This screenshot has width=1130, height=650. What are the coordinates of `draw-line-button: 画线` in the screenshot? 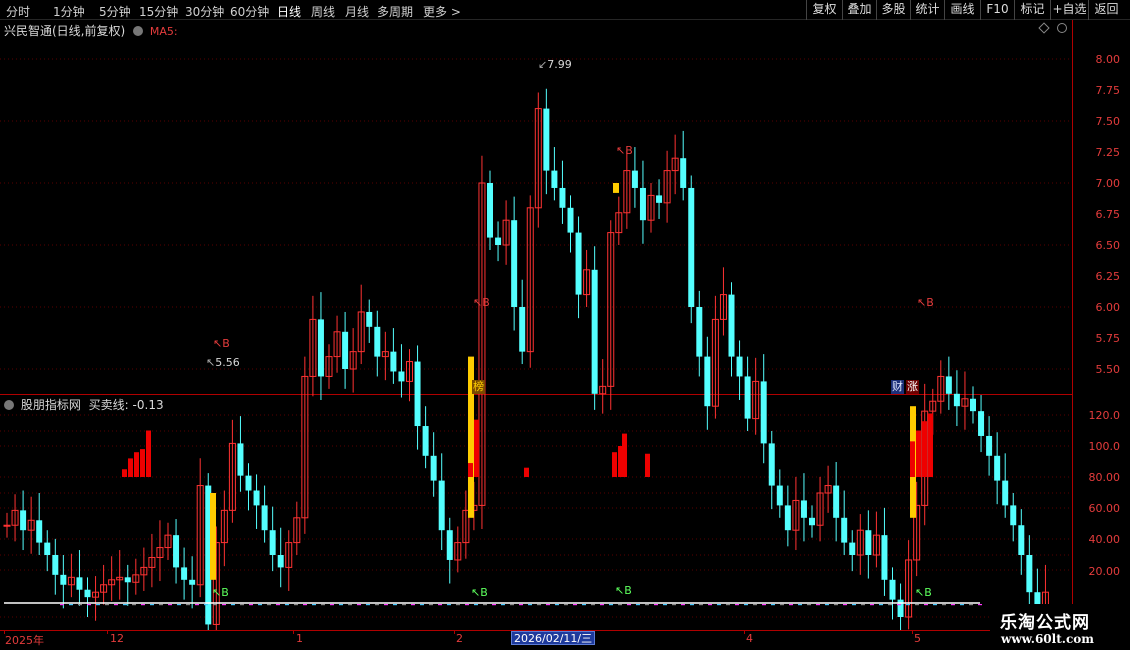 It's located at (962, 10).